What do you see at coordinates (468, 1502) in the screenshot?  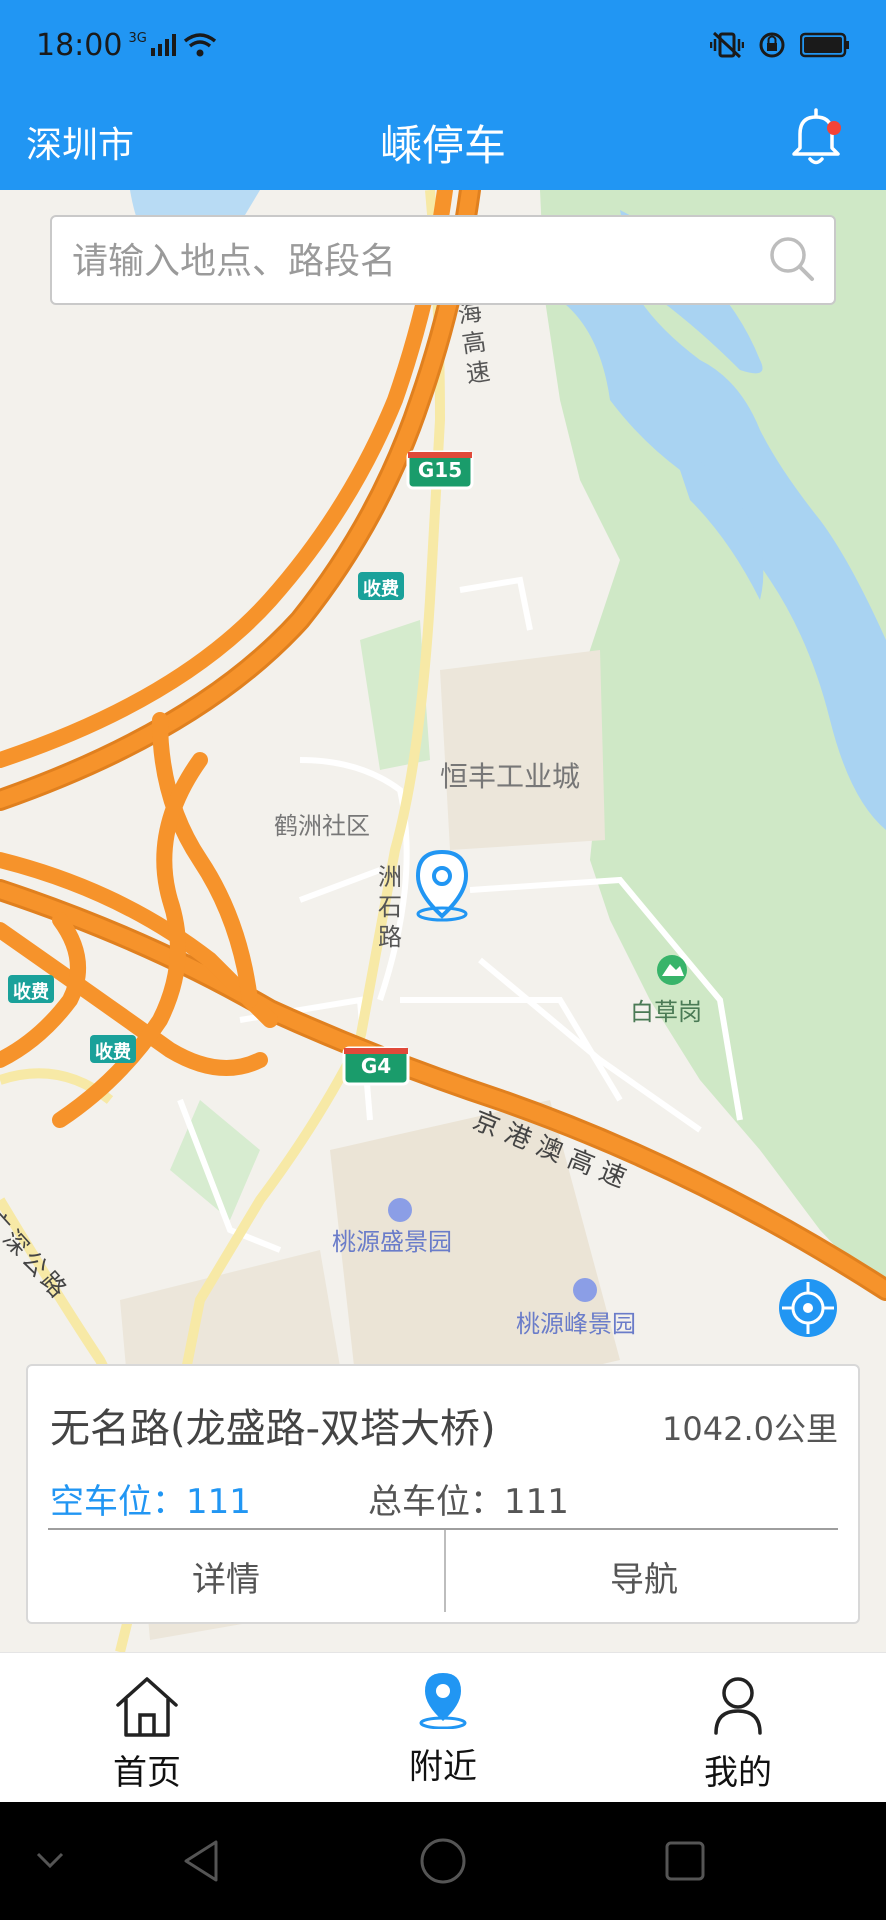 I see `total-spaces: 总车位：111` at bounding box center [468, 1502].